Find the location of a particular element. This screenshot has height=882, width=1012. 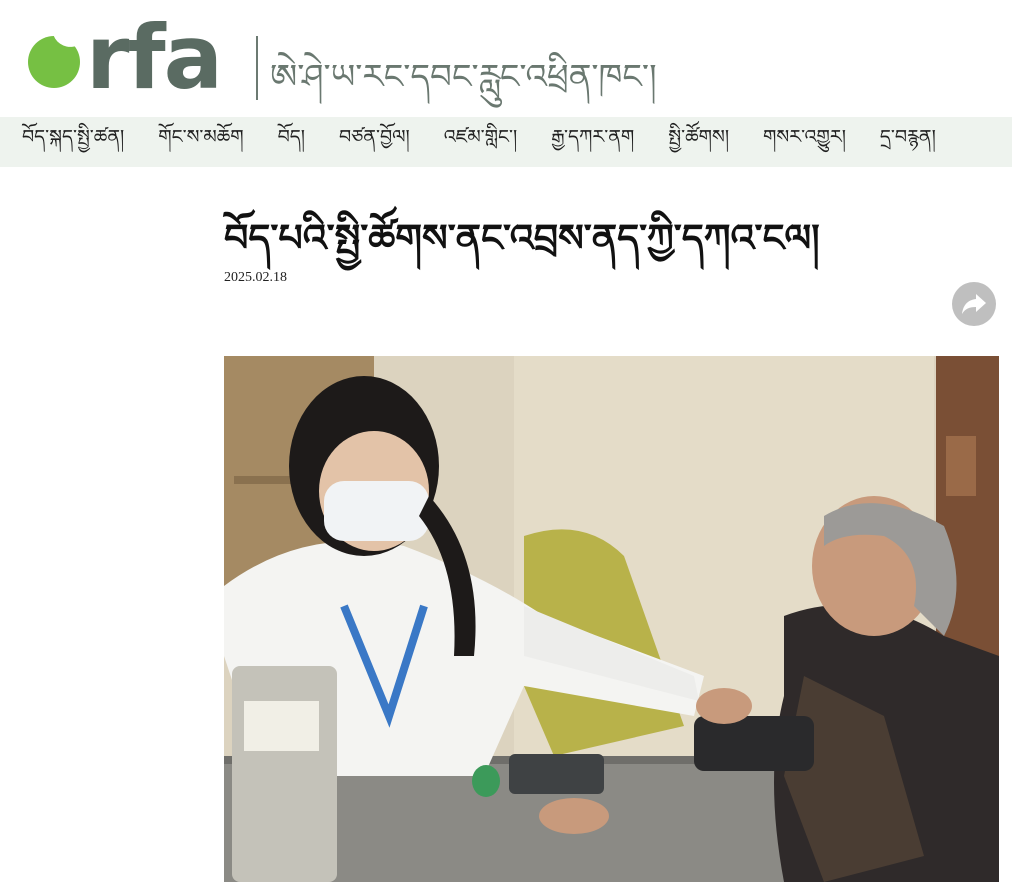

nav-item-society: སྤྱི་ཚོགས། is located at coordinates (698, 142).